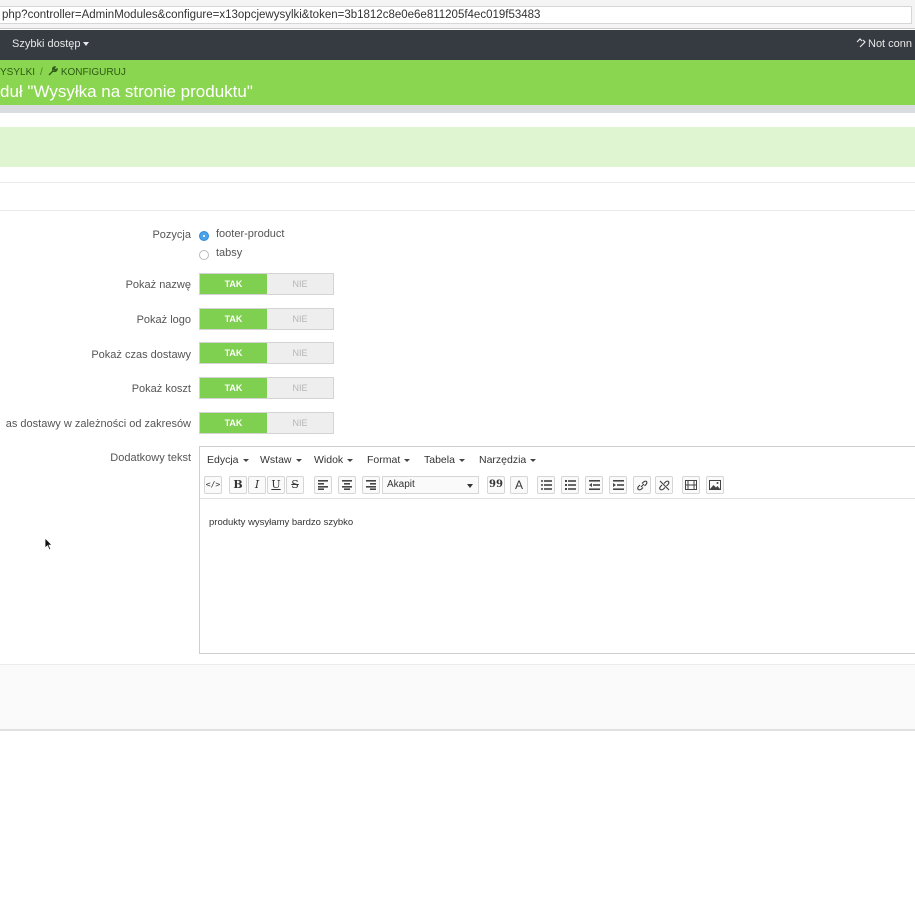 Image resolution: width=915 pixels, height=915 pixels. Describe the element at coordinates (158, 285) in the screenshot. I see `show-name-label: Pokaż nazwę` at that location.